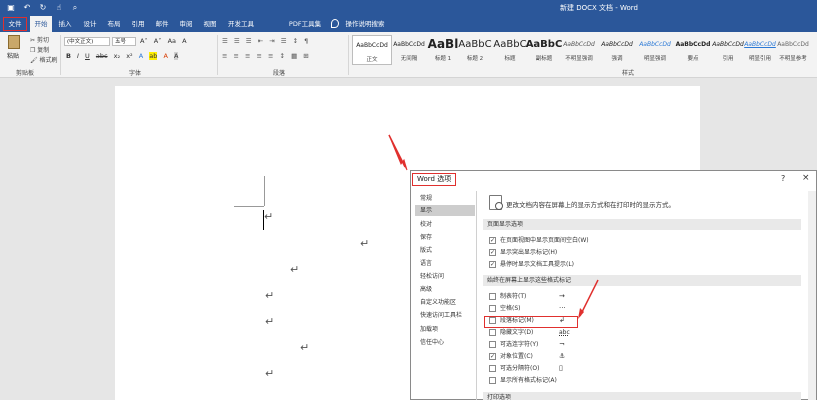  Describe the element at coordinates (639, 368) in the screenshot. I see `option-optional-breaks: 可选分隔符(O) ▯` at that location.